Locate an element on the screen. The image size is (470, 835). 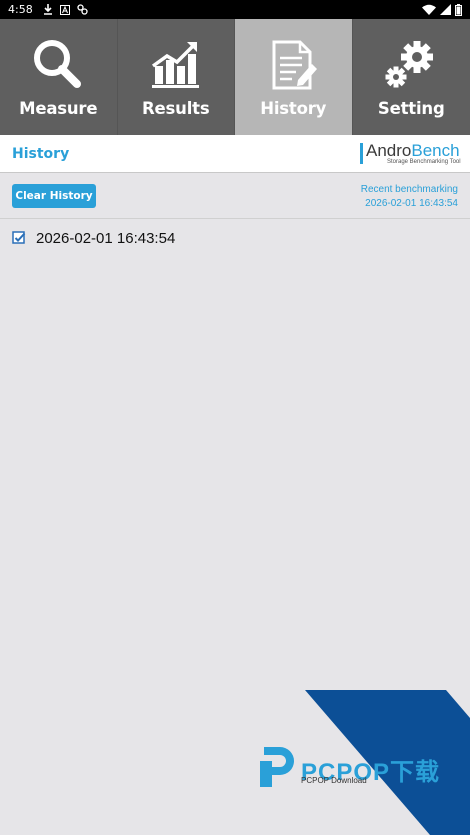
status-bar: 4:58 is located at coordinates (235, 9).